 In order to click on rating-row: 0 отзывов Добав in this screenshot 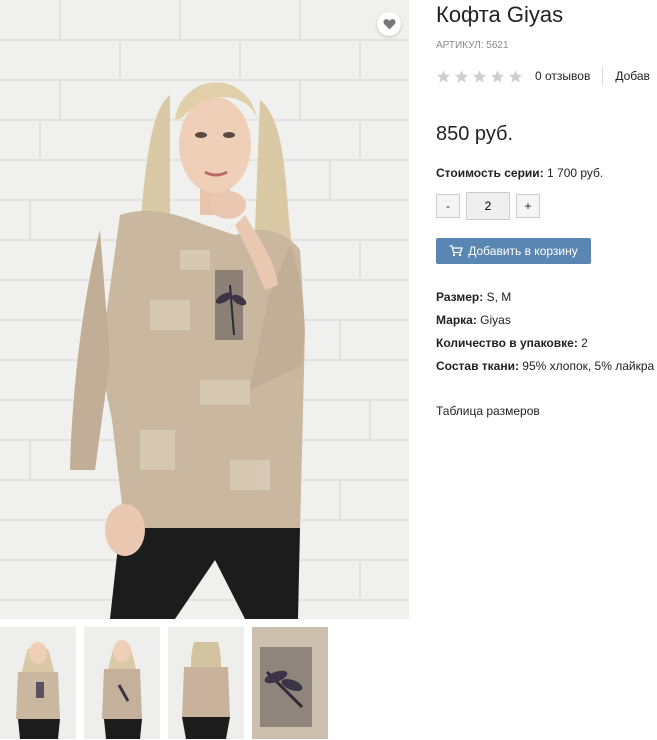, I will do `click(546, 76)`.